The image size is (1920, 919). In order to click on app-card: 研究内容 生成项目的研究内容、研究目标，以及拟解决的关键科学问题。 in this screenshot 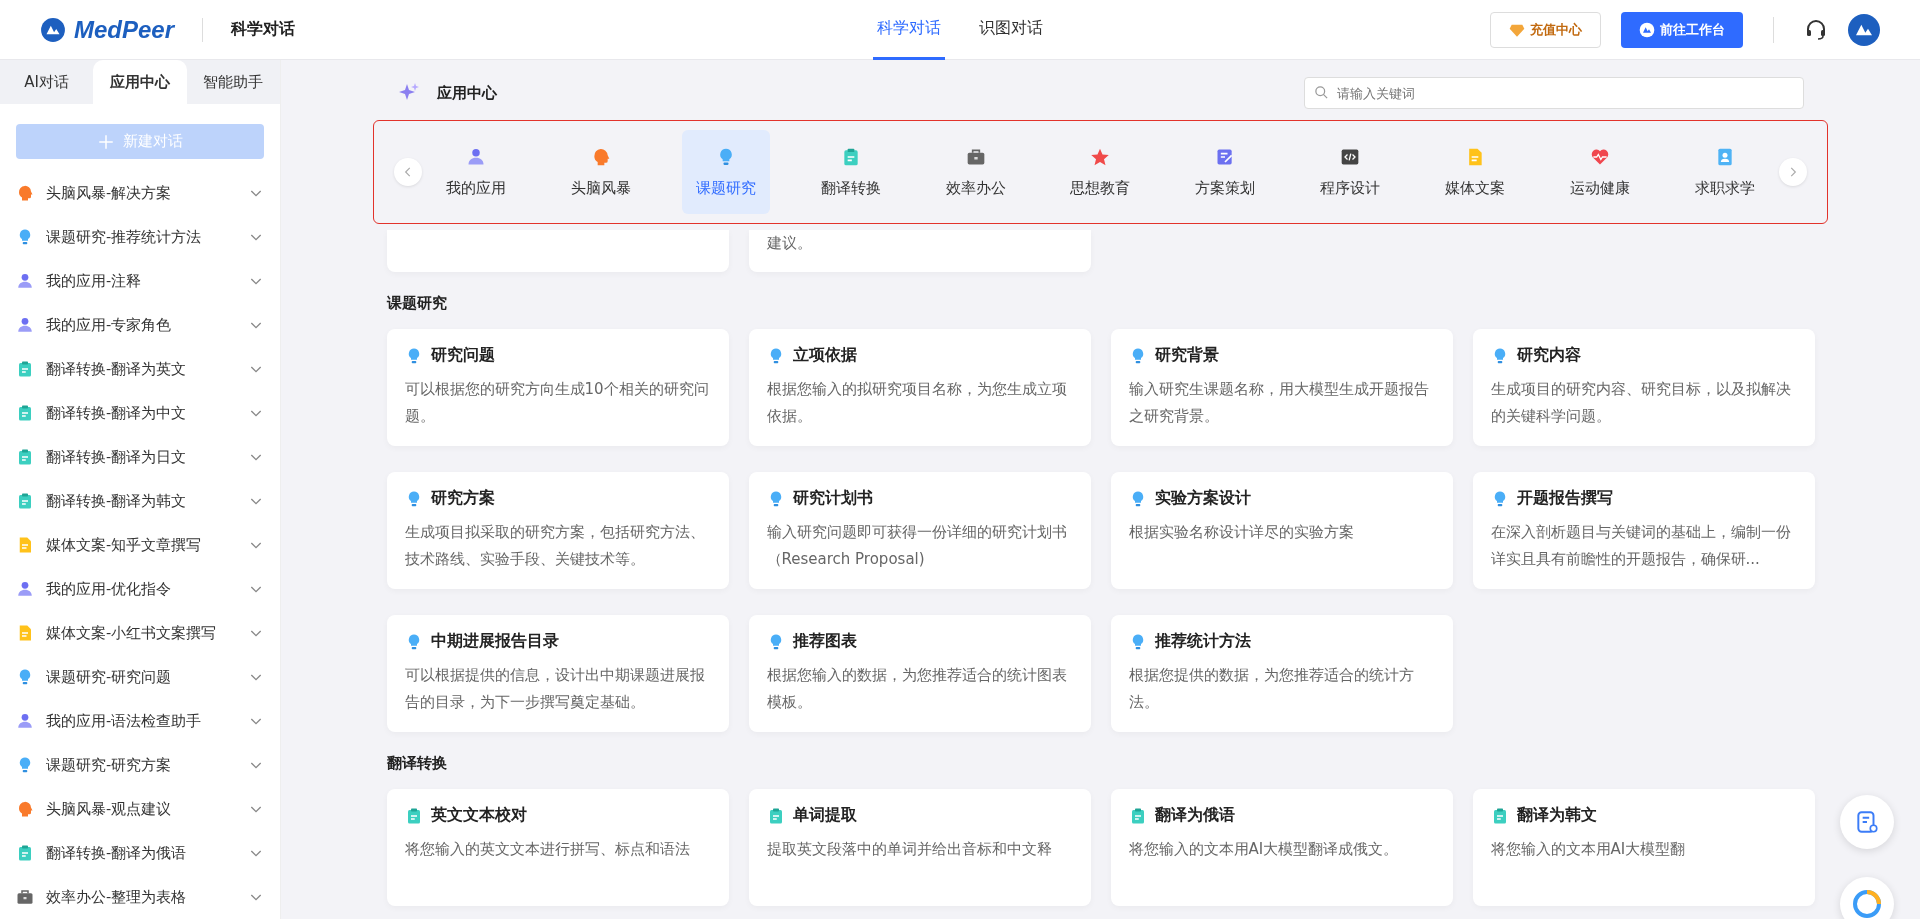, I will do `click(1643, 387)`.